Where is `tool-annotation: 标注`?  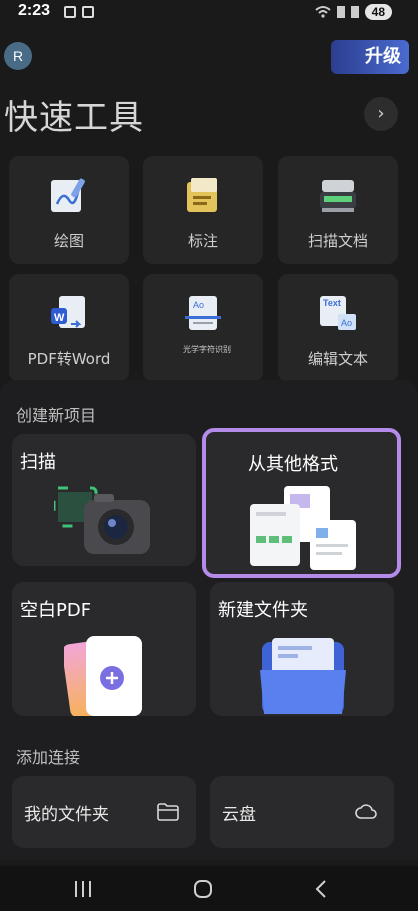
tool-annotation: 标注 is located at coordinates (203, 210).